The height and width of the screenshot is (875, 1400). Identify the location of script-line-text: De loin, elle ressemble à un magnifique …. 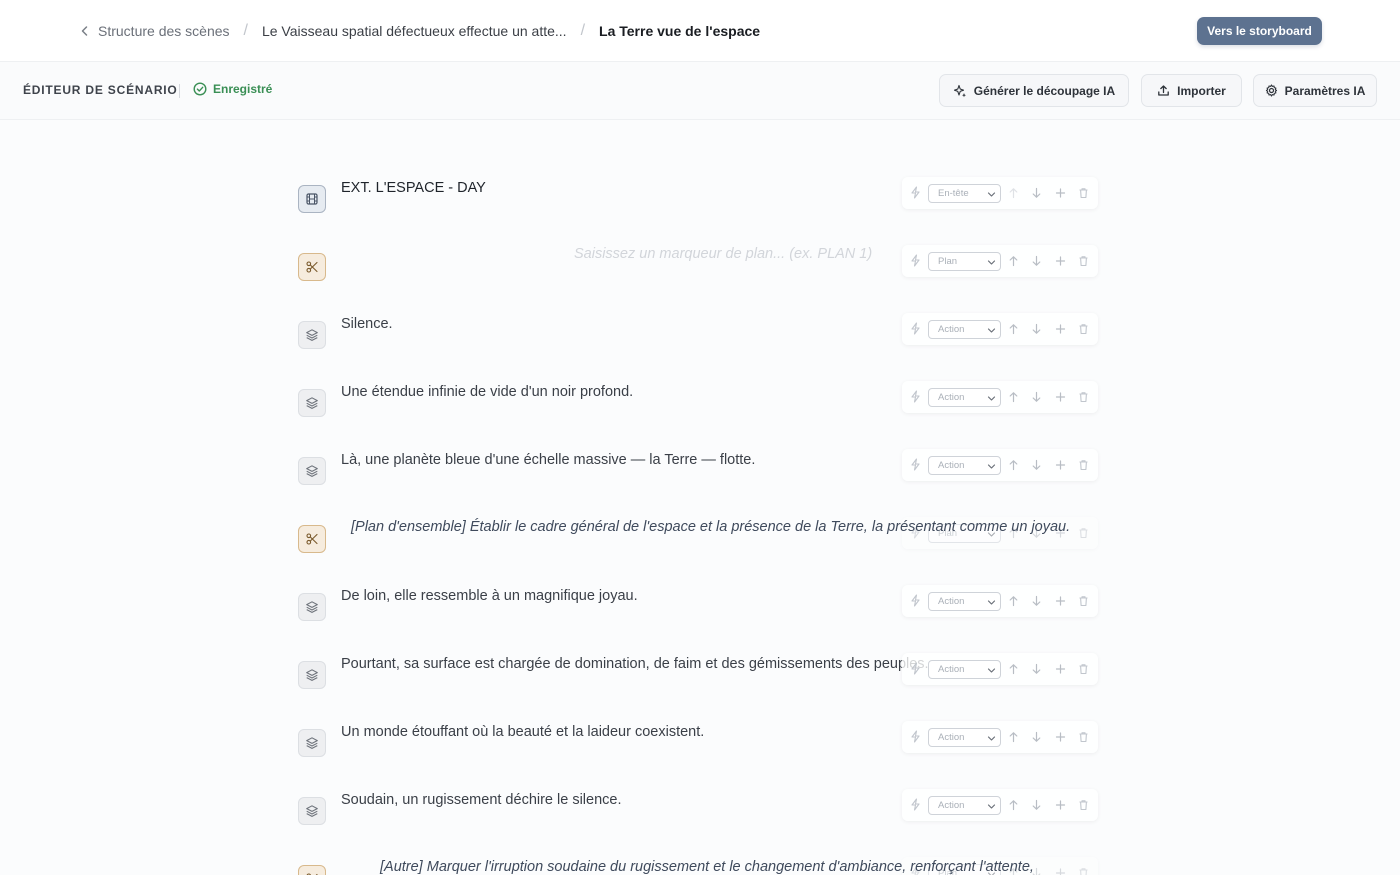
(489, 596).